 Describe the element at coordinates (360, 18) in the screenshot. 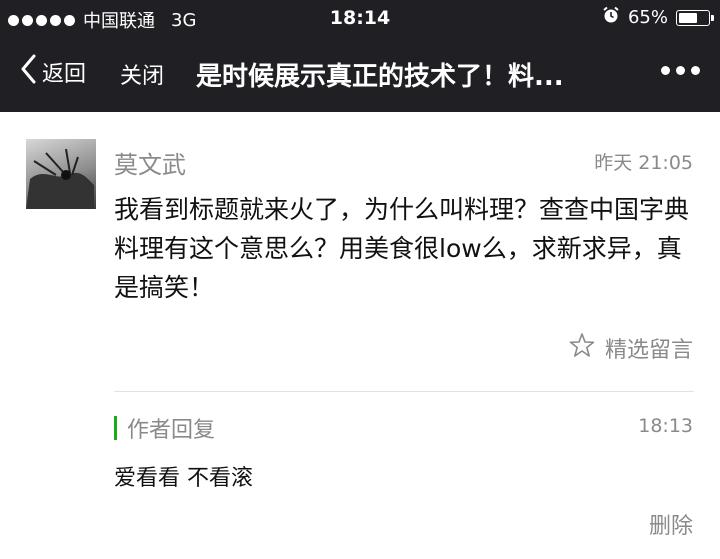

I see `status-bar: 中国联通 3G 18:14 65%` at that location.